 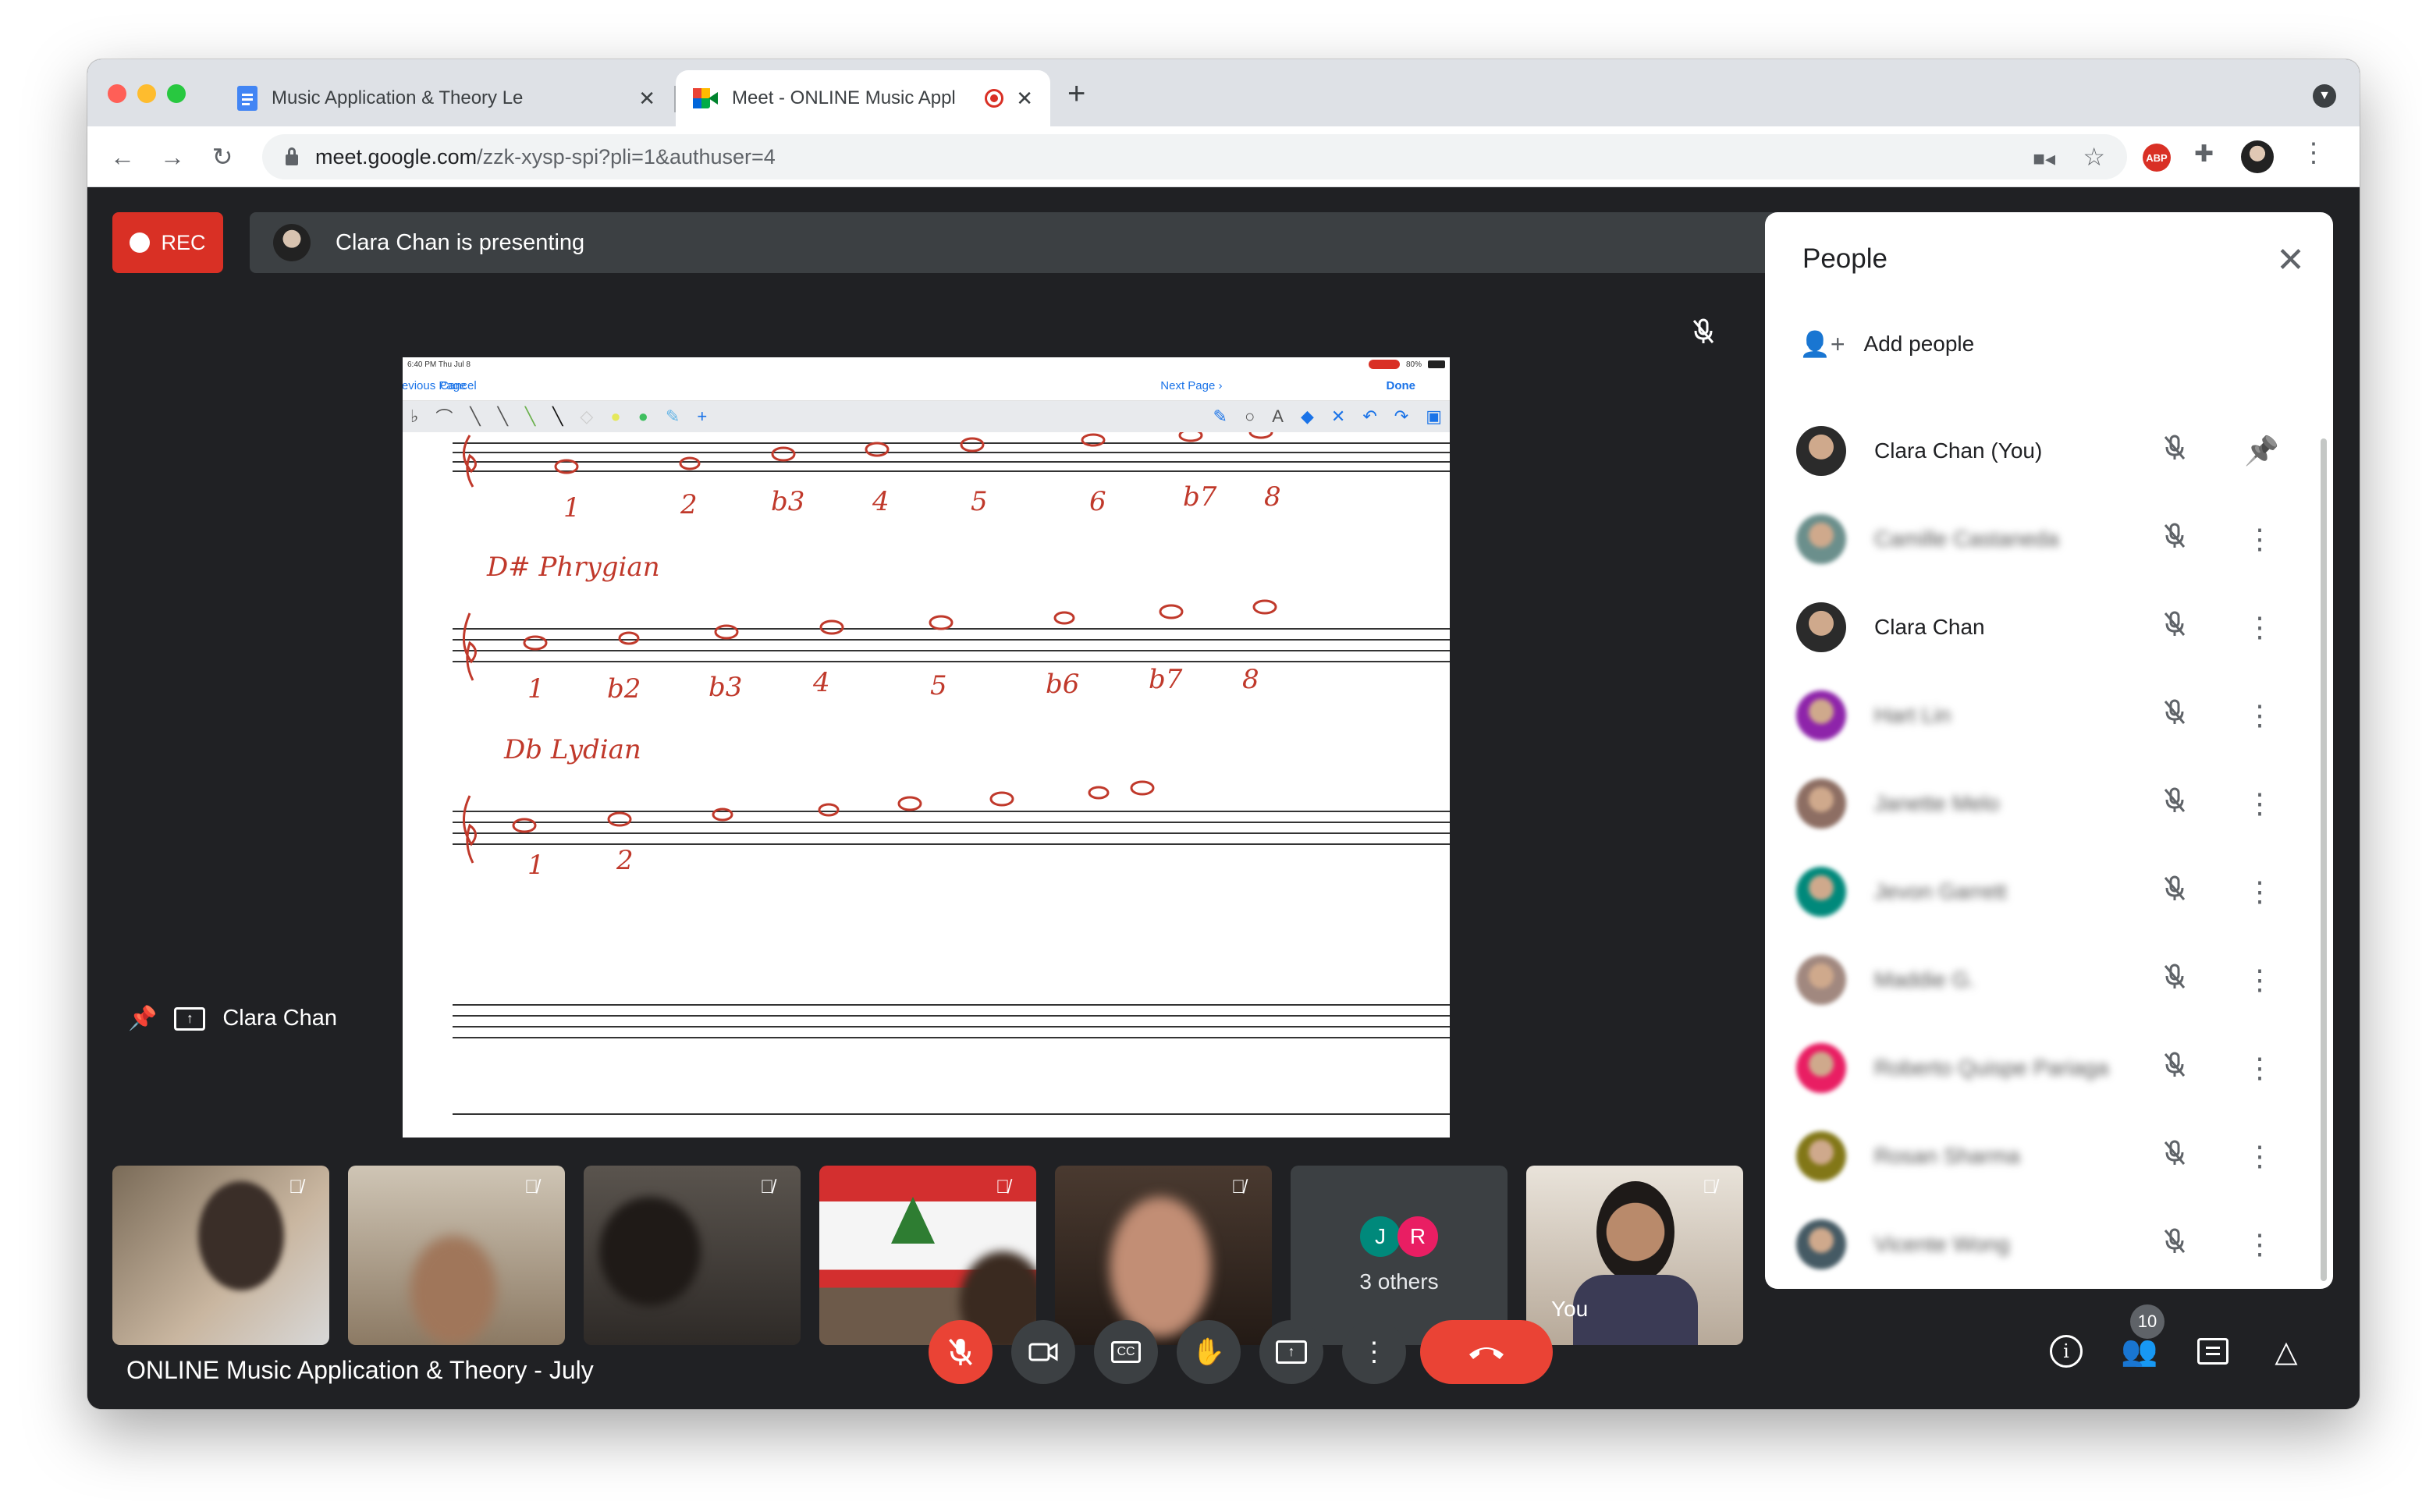 What do you see at coordinates (1291, 1352) in the screenshot?
I see `present-now-button: ↑` at bounding box center [1291, 1352].